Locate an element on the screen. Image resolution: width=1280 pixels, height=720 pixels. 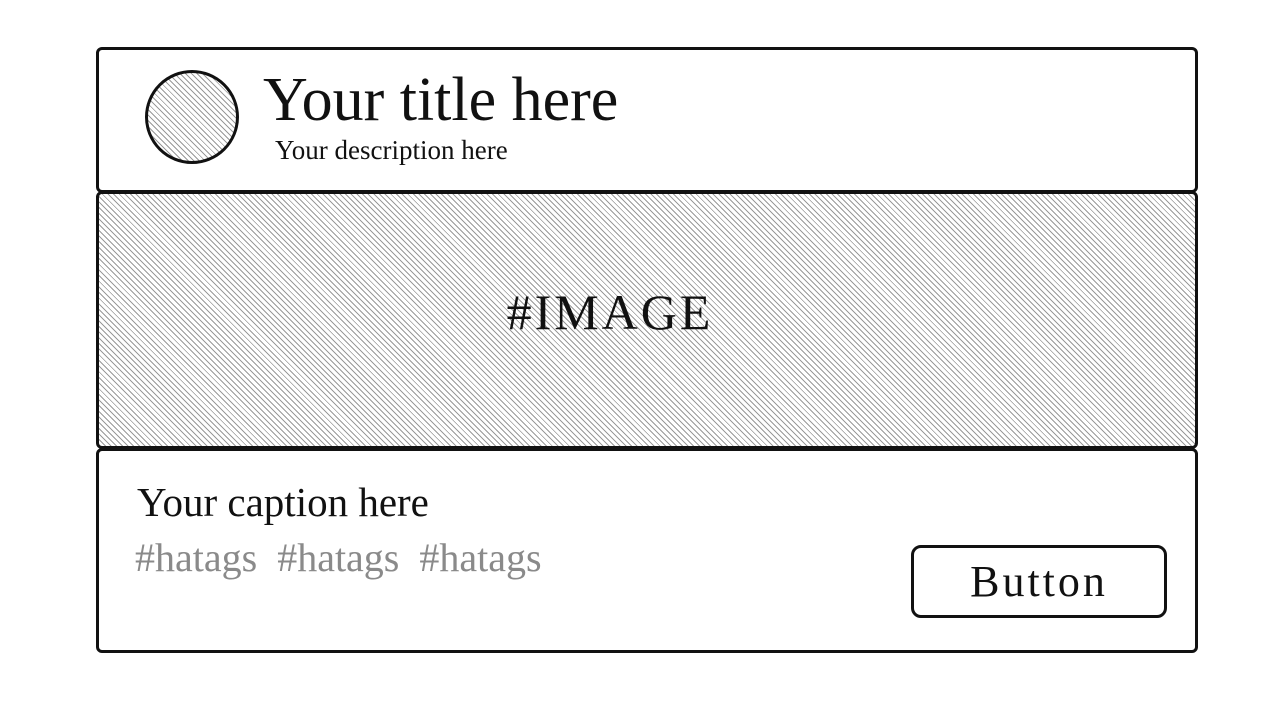
hashtag-list: #hatags #hatags #hatags is located at coordinates (338, 558).